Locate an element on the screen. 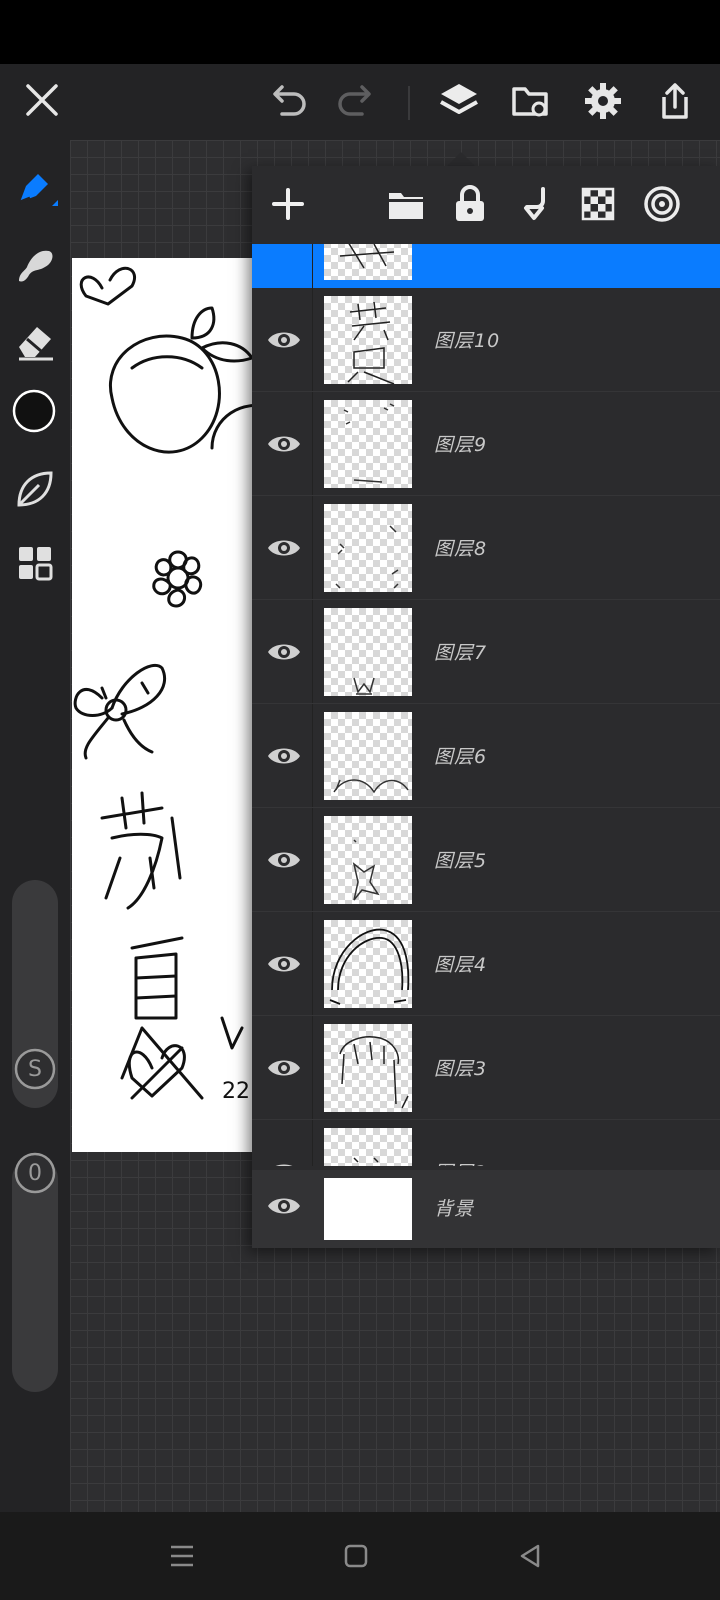  tool-sidebar: S 0 is located at coordinates (35, 826).